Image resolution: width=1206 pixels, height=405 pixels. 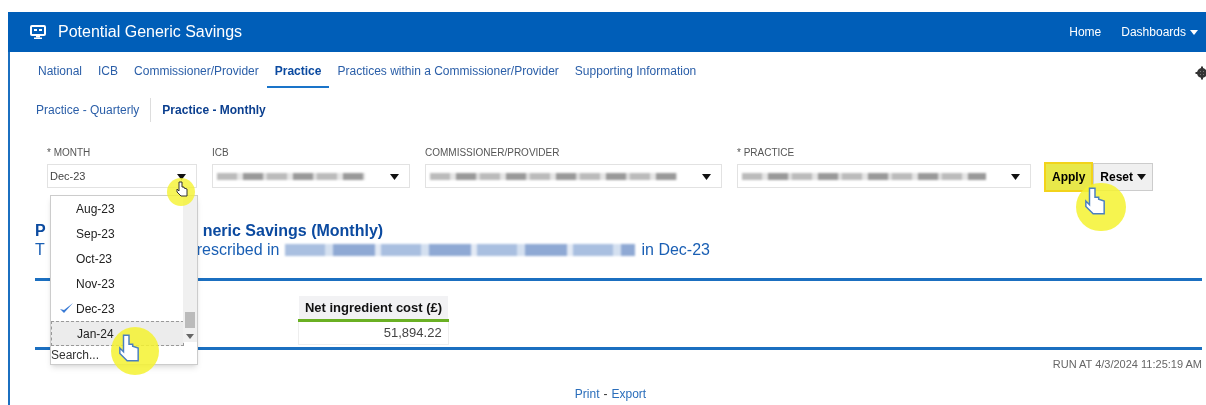 I want to click on report-subtitle: rescribed in, so click(x=238, y=250).